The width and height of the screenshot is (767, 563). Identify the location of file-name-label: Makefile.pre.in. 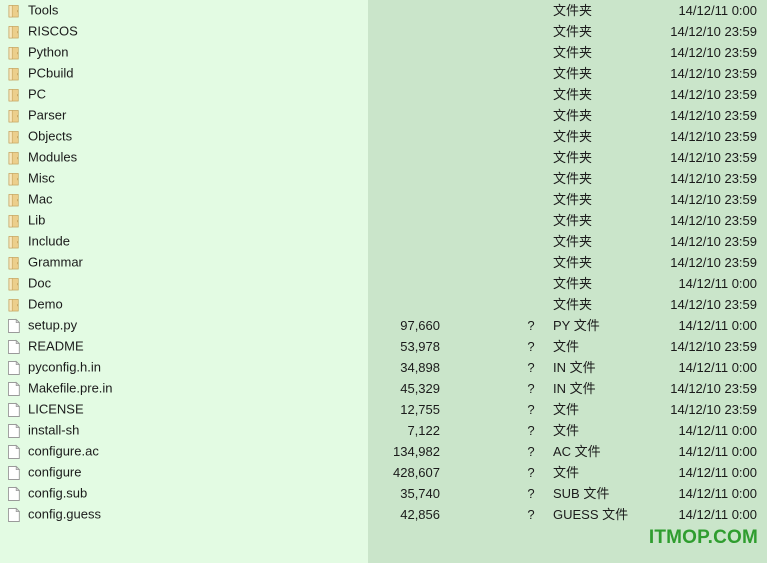
(70, 388).